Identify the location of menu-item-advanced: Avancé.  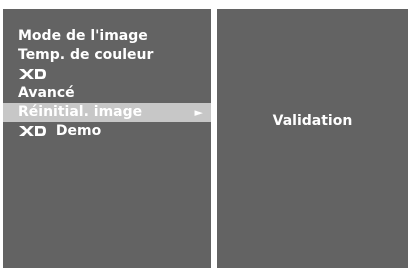
(107, 93).